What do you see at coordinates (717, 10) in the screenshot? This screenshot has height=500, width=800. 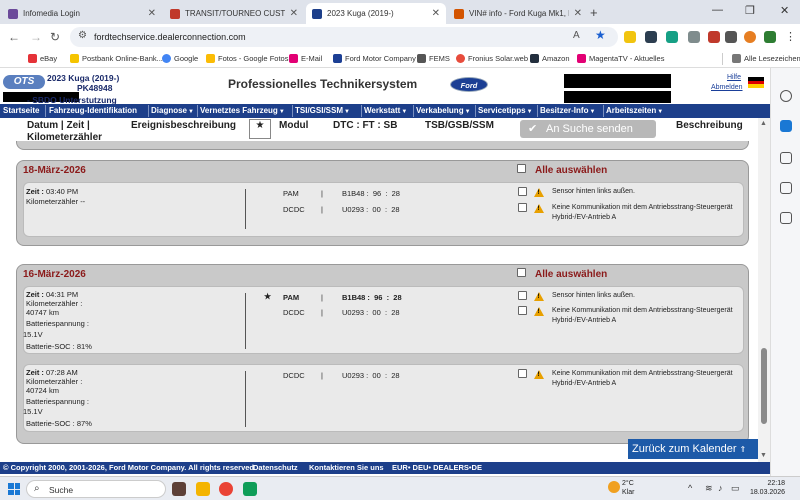 I see `minimize-icon: —` at bounding box center [717, 10].